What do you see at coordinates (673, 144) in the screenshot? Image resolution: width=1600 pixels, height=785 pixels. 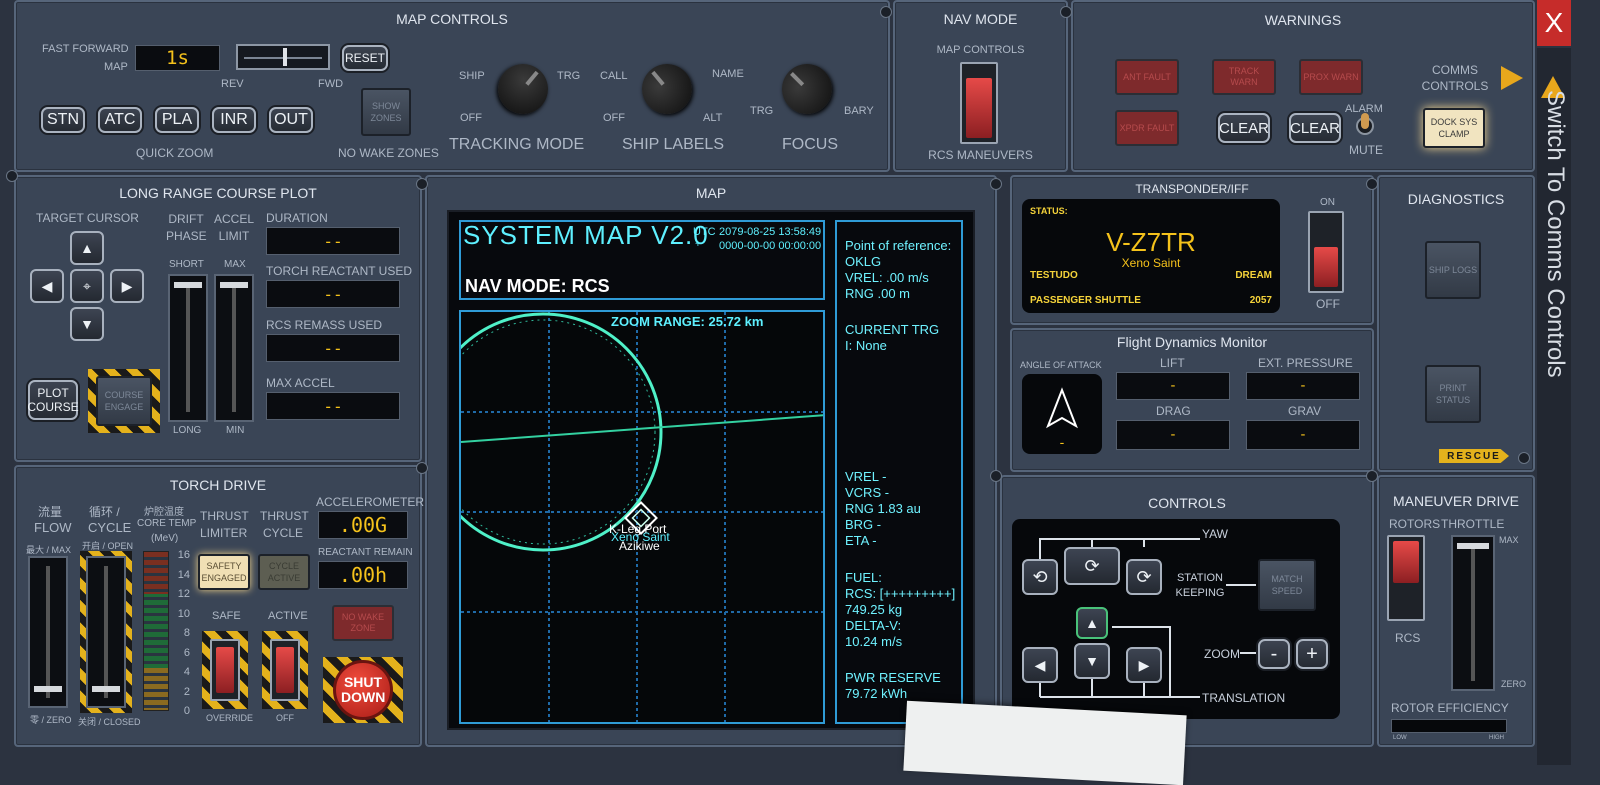 I see `ship-labels-title: SHIP LABELS` at bounding box center [673, 144].